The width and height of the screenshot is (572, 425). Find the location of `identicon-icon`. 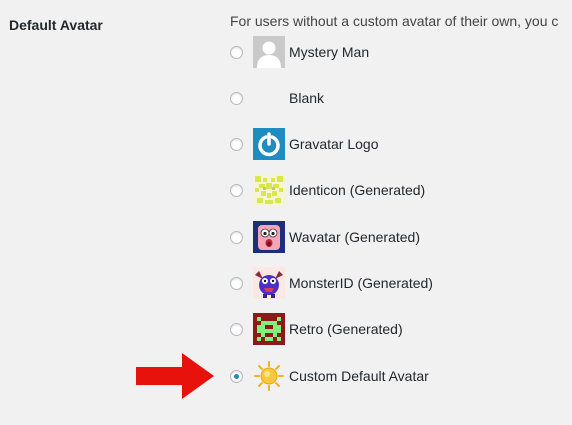

identicon-icon is located at coordinates (269, 190).